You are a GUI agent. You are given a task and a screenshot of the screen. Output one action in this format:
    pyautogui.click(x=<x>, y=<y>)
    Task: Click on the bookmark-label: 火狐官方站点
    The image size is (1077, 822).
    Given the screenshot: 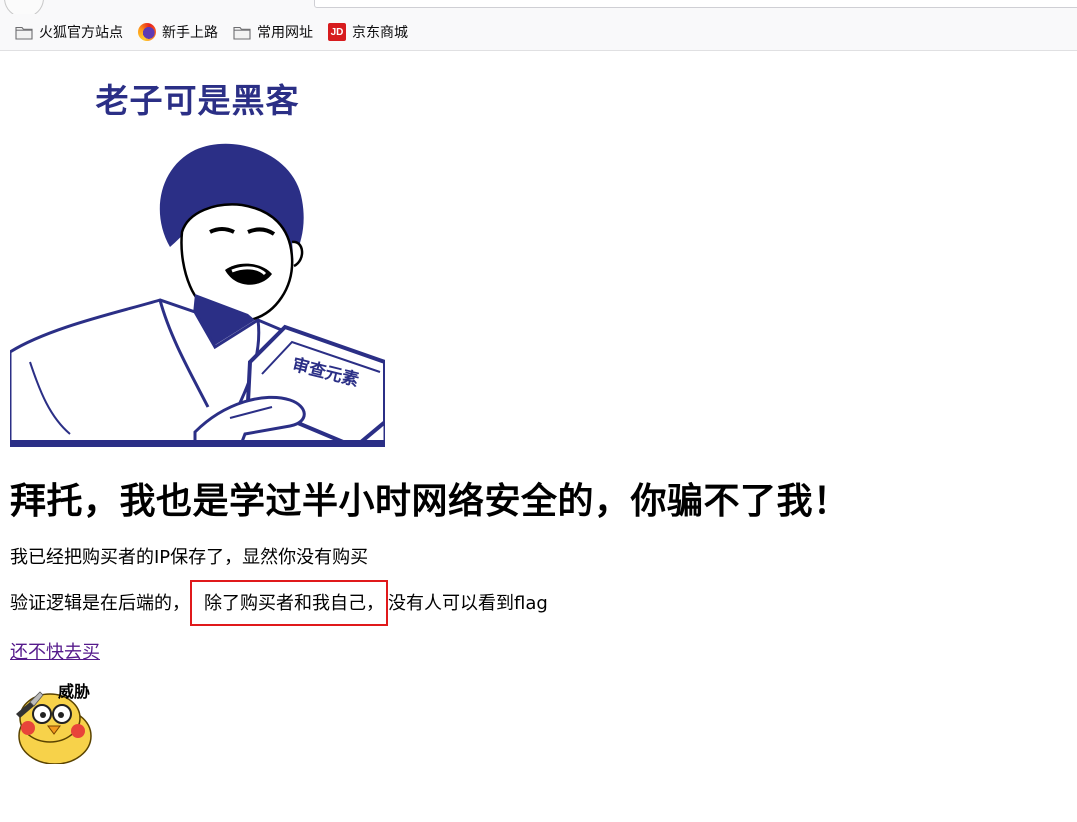 What is the action you would take?
    pyautogui.click(x=81, y=33)
    